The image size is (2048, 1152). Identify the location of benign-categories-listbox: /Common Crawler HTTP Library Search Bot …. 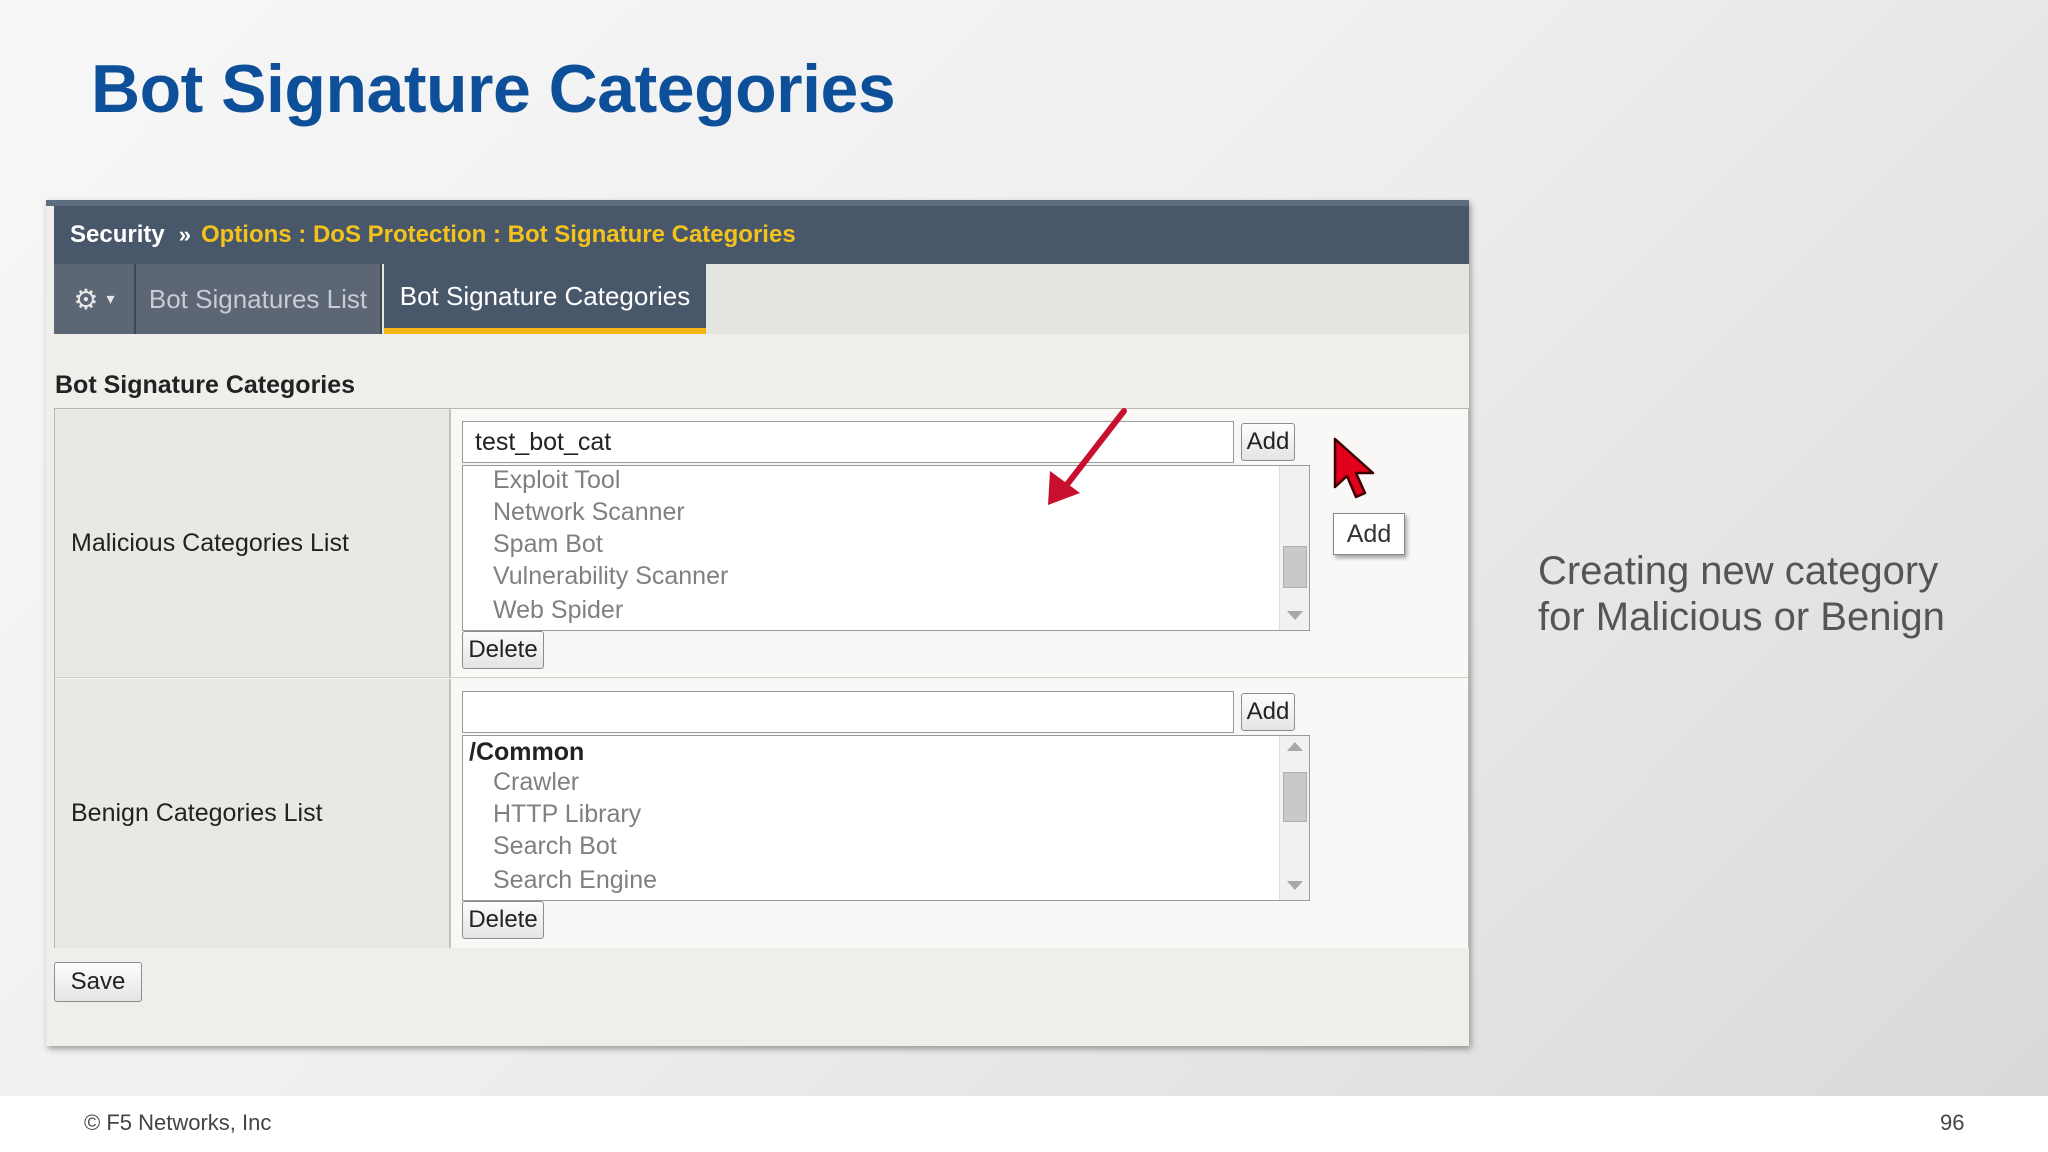
(886, 818).